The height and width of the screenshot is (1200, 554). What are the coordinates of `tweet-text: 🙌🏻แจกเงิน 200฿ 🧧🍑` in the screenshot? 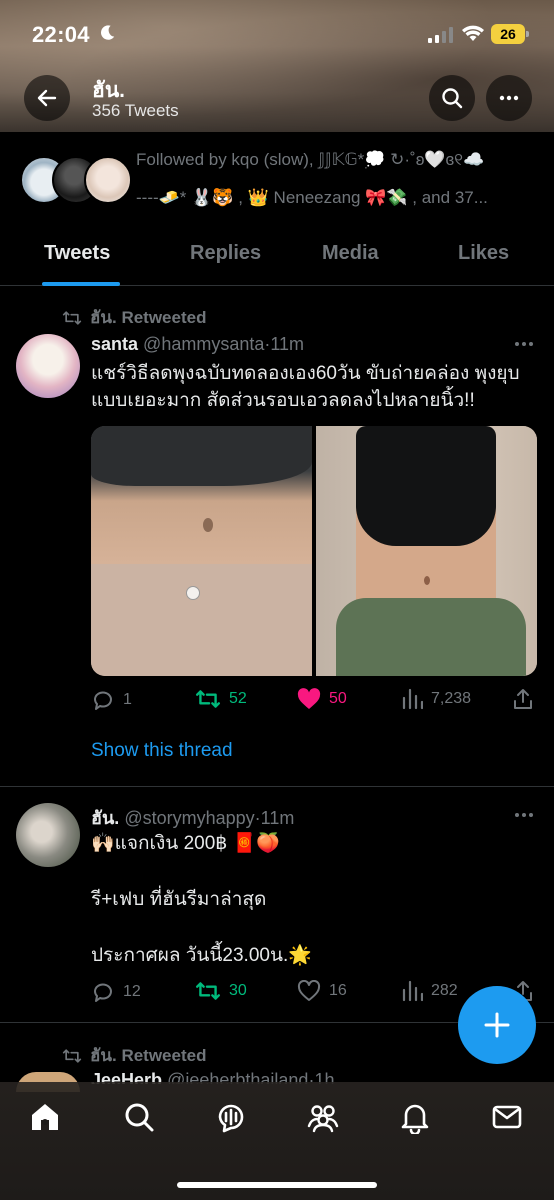 It's located at (185, 843).